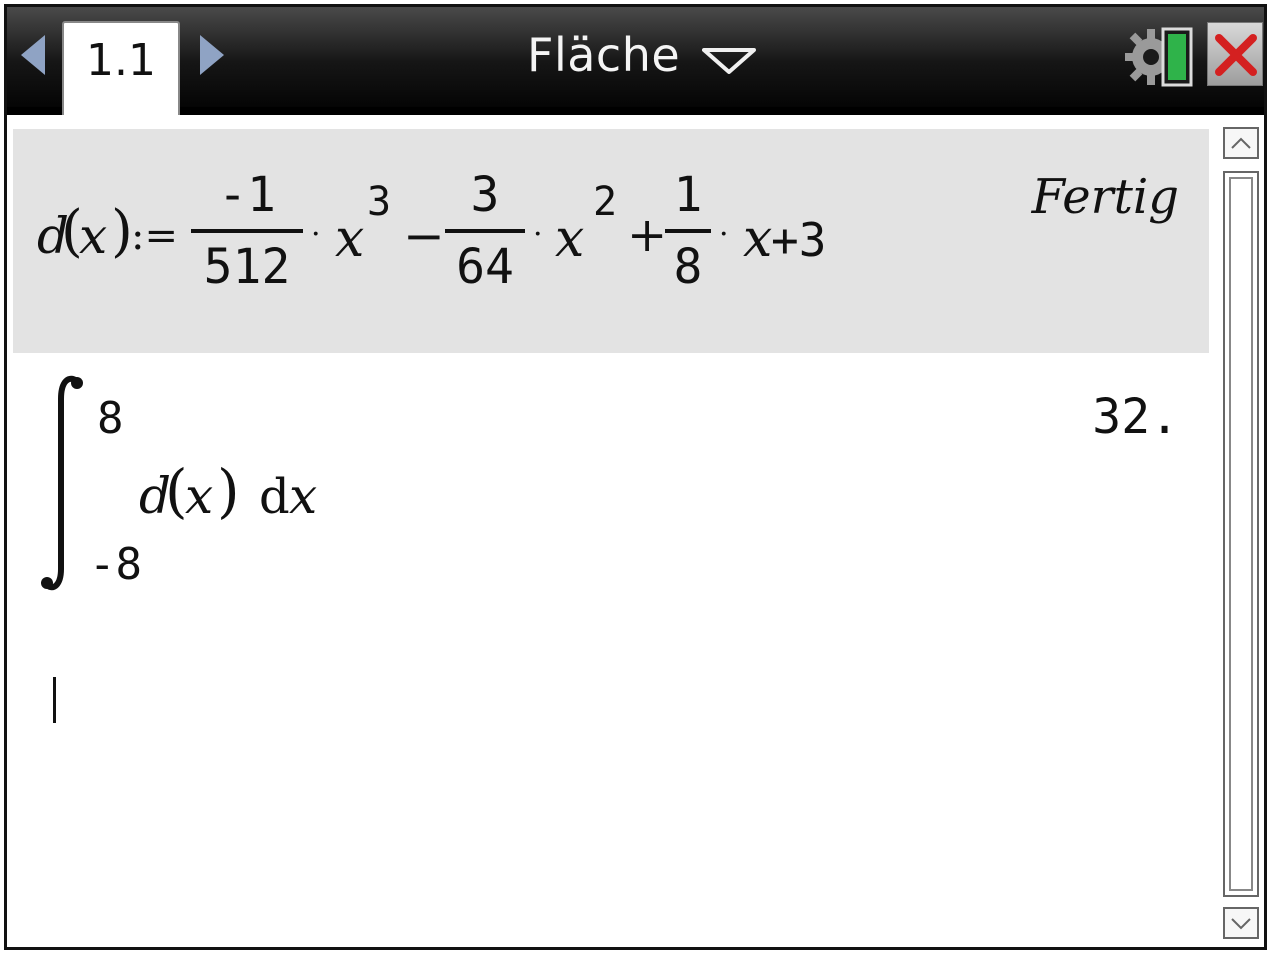  I want to click on input-cursor, so click(54, 700).